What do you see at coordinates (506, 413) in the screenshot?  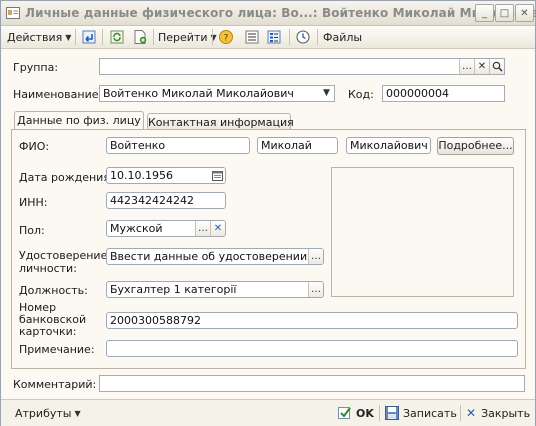 I see `close-label: Закрыть` at bounding box center [506, 413].